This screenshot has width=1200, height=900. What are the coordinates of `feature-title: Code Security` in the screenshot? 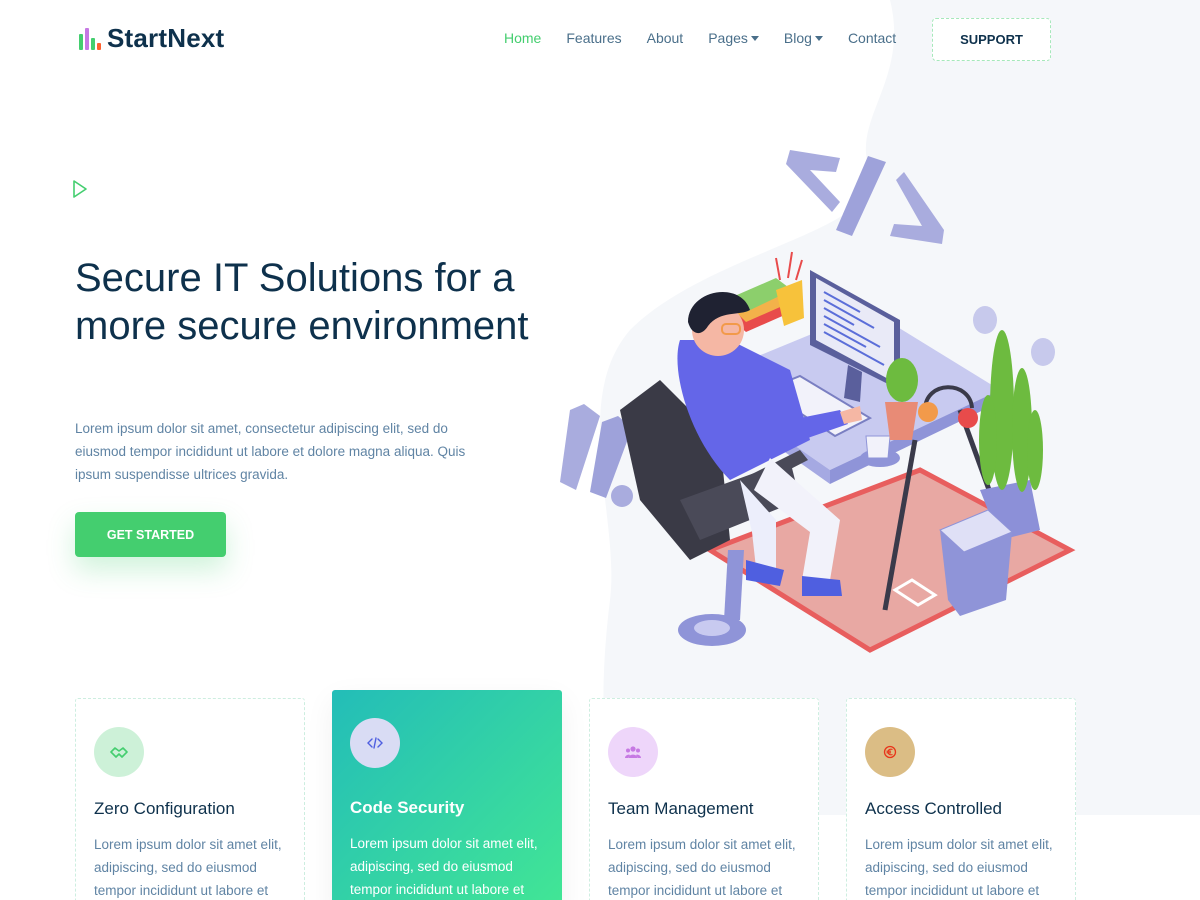 It's located at (407, 807).